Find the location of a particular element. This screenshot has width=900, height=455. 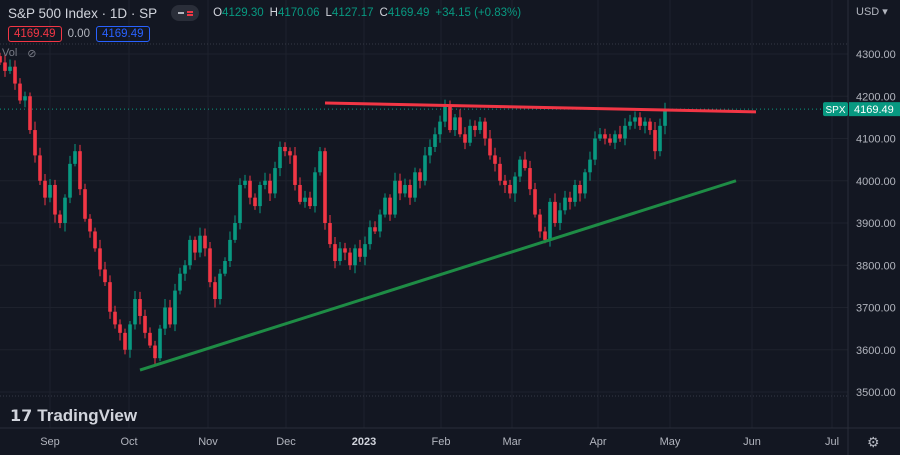

sell-price-button: 4169.49 is located at coordinates (35, 34).